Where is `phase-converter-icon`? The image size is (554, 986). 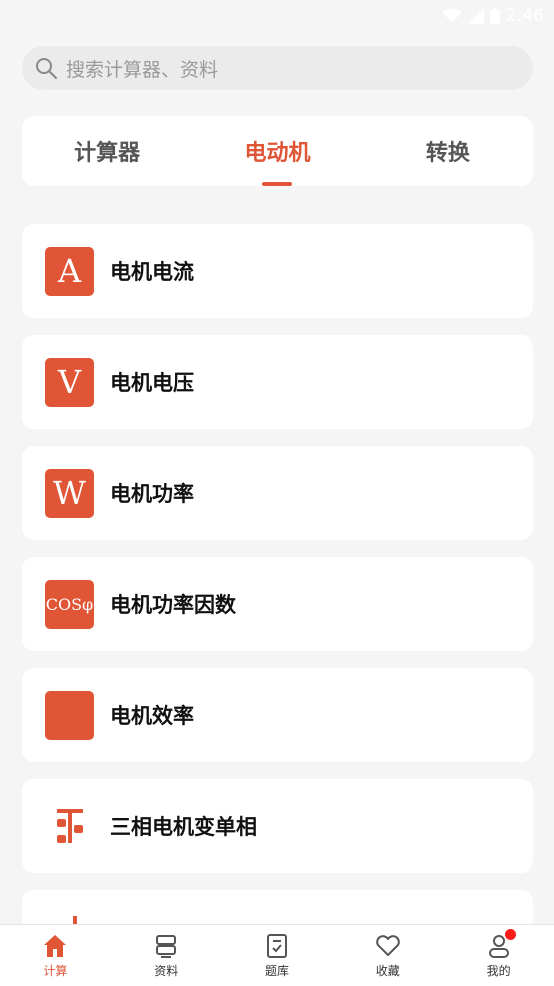 phase-converter-icon is located at coordinates (69, 826).